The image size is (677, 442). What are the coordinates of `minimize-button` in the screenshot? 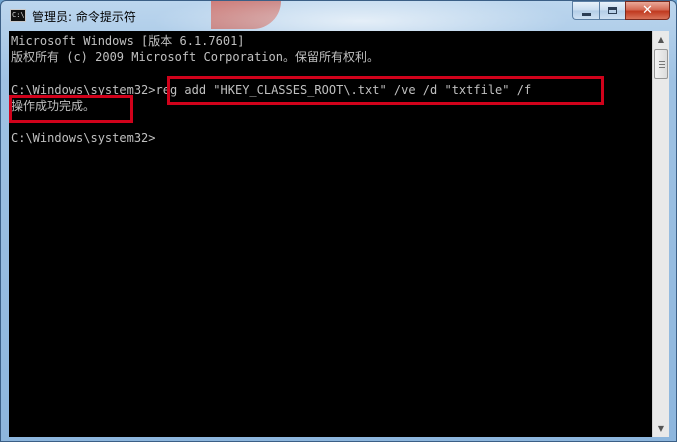 It's located at (585, 10).